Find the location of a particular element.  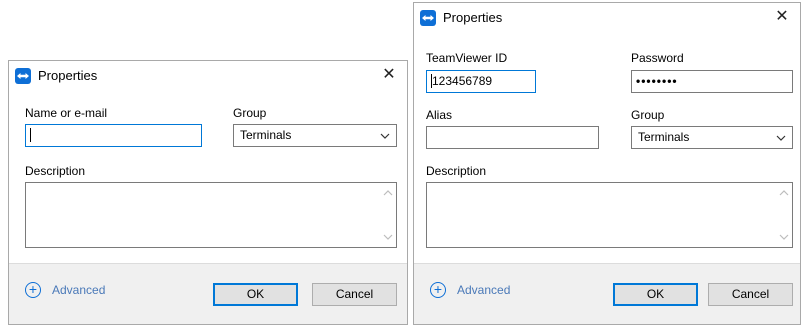

alias-label: Alias is located at coordinates (439, 115).